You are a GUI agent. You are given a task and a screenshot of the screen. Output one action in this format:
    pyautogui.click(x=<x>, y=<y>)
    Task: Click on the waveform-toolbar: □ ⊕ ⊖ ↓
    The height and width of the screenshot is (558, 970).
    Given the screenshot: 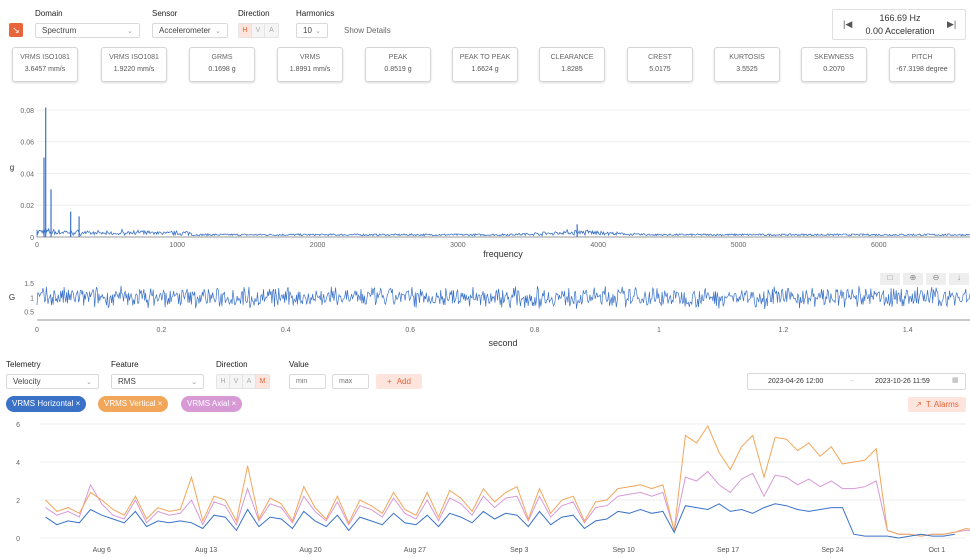 What is the action you would take?
    pyautogui.click(x=924, y=279)
    